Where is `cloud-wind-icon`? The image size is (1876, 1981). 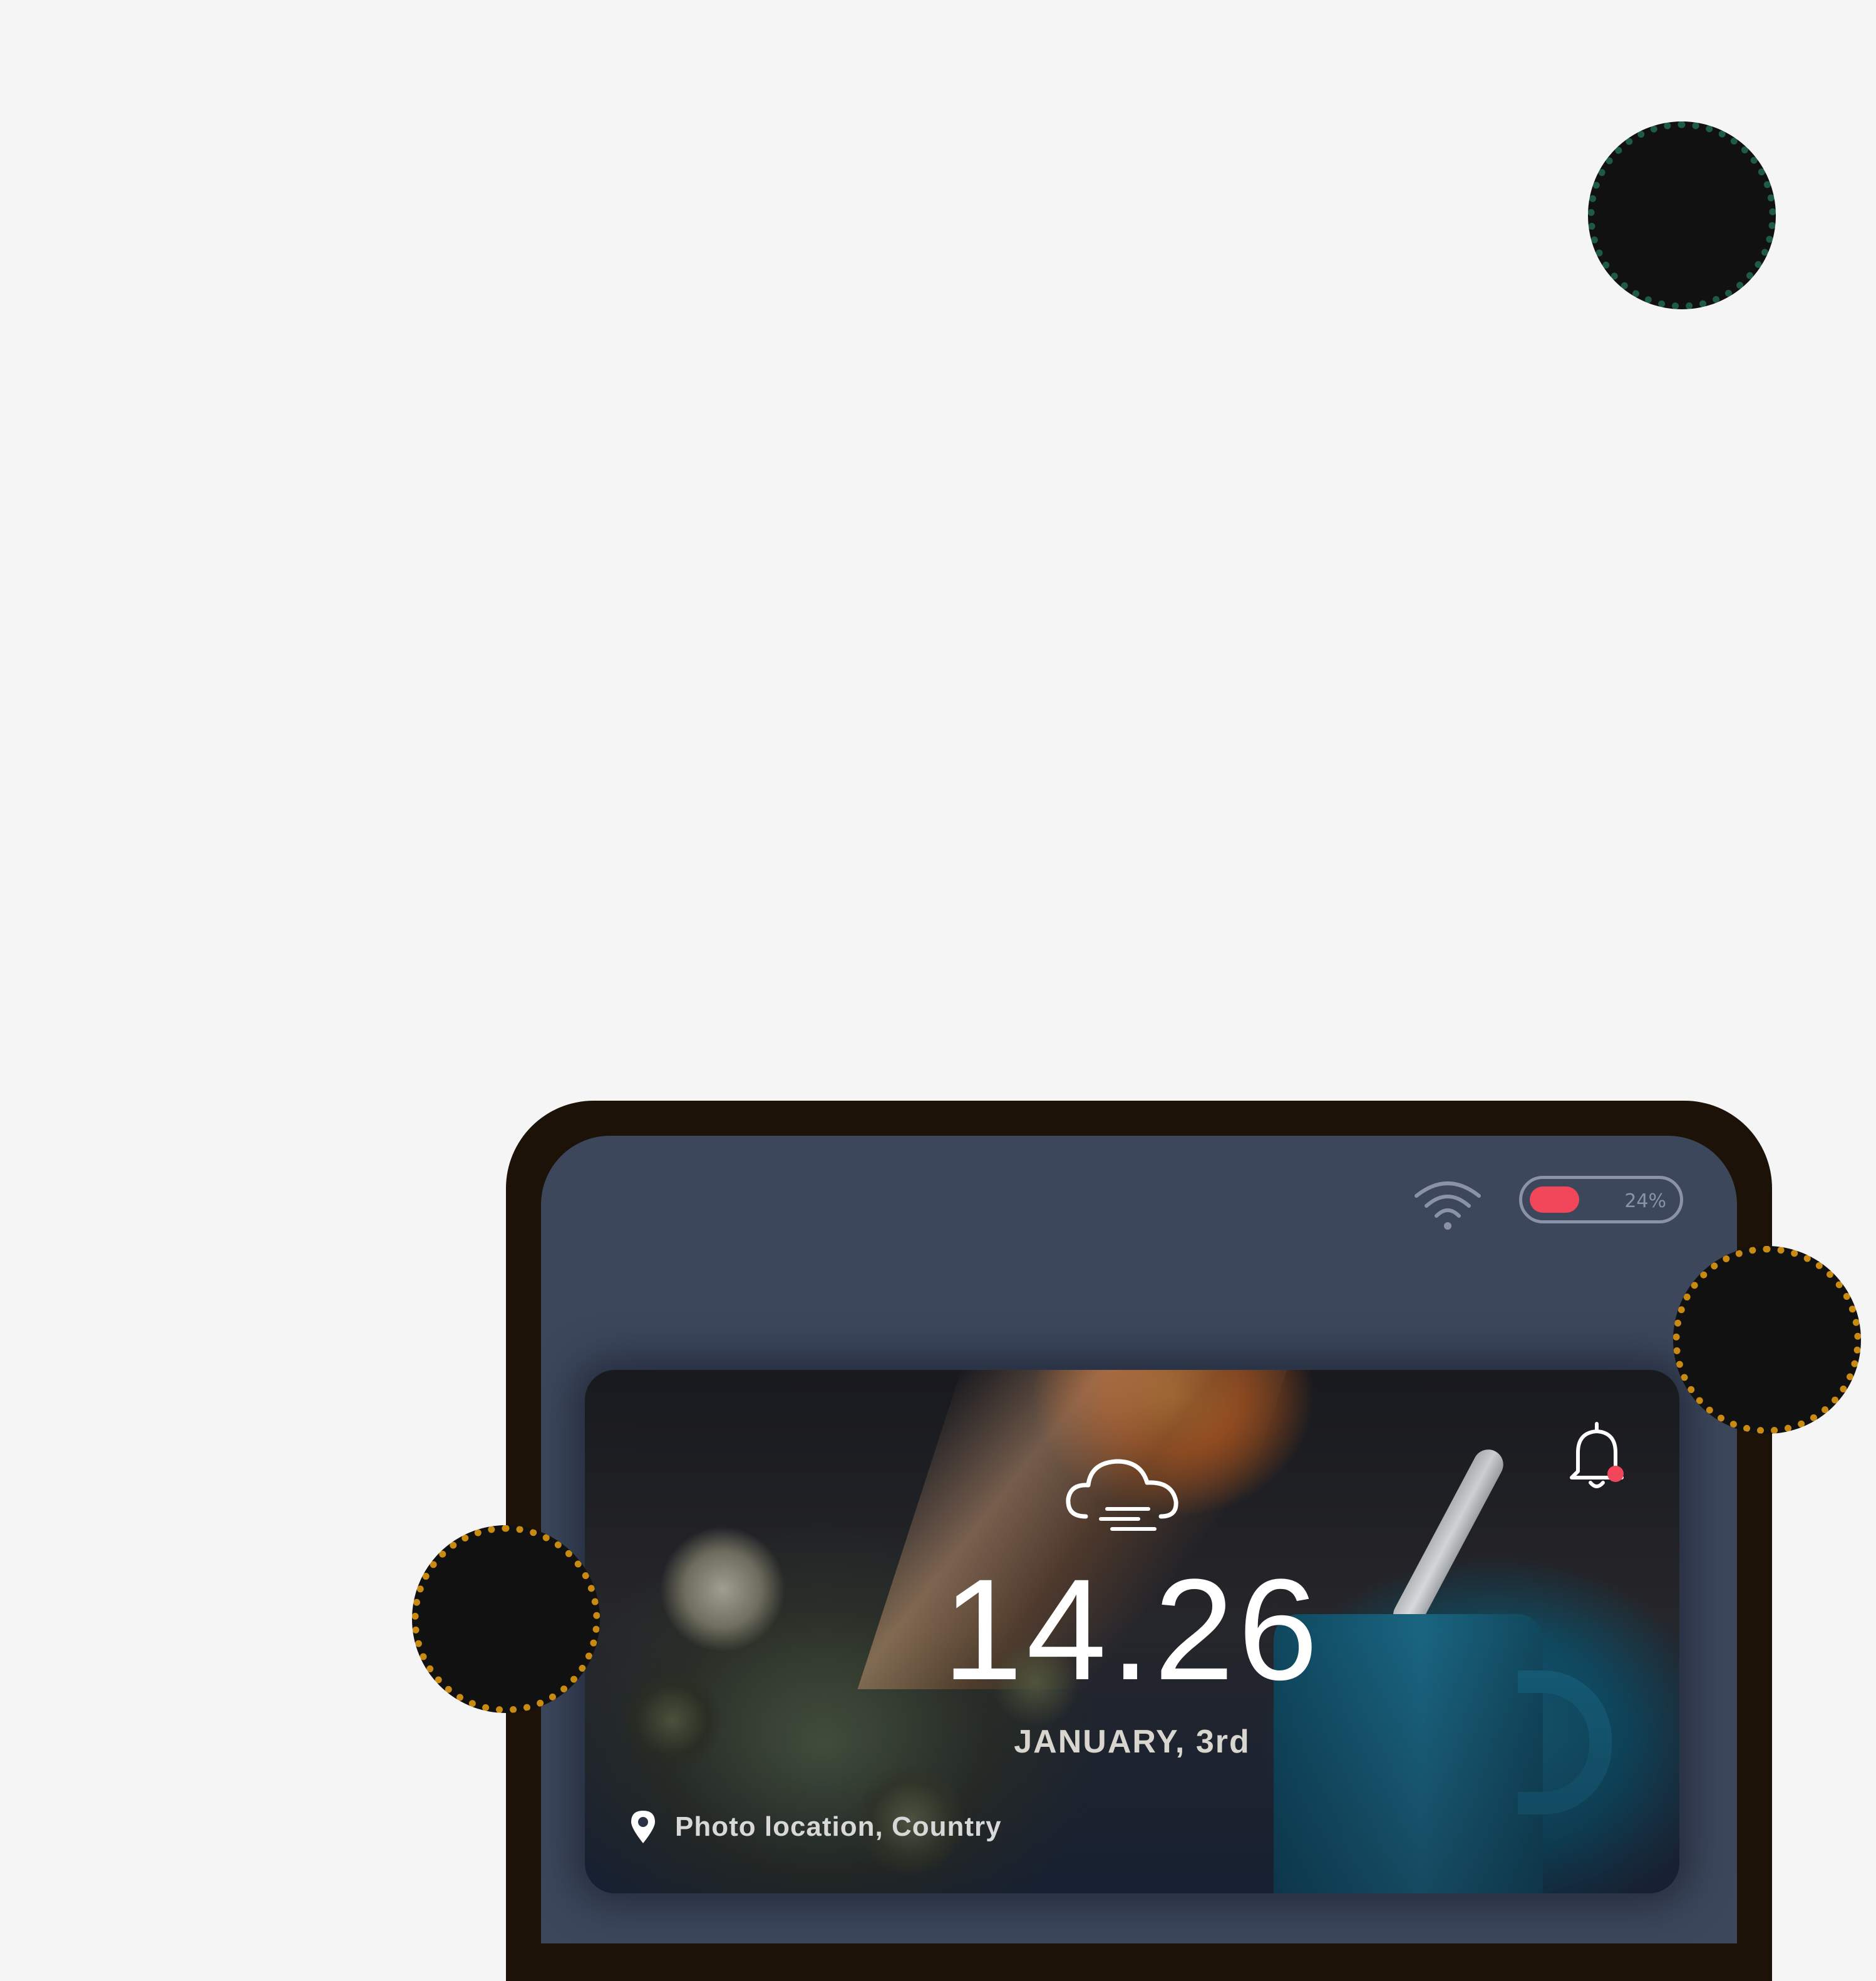
cloud-wind-icon is located at coordinates (1123, 1494).